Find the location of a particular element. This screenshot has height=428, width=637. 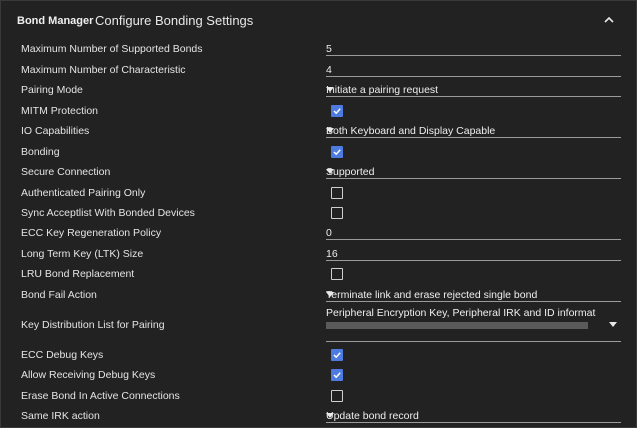

sync-acceptlist-checkbox is located at coordinates (337, 213).